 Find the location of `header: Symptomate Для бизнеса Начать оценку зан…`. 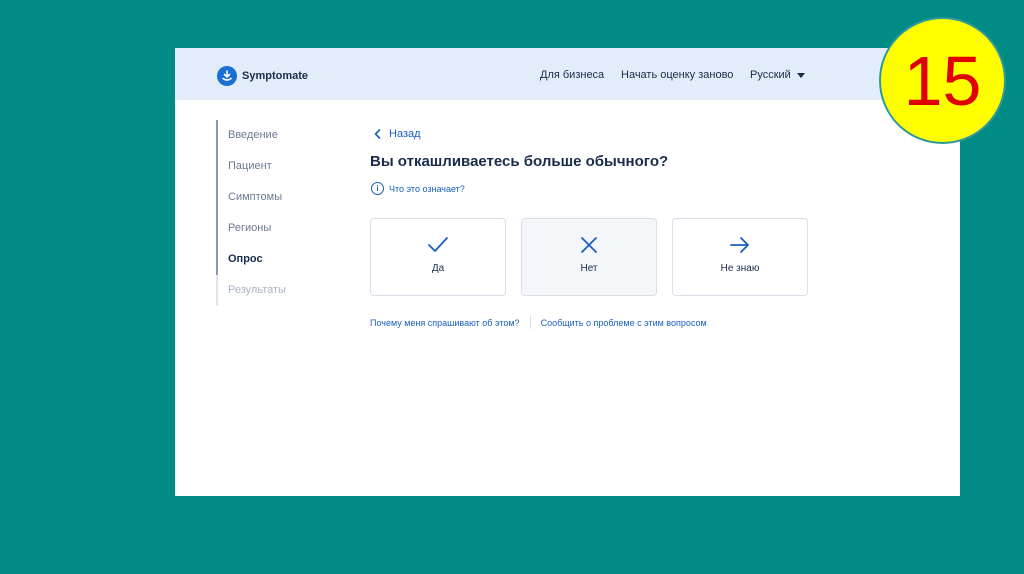

header: Symptomate Для бизнеса Начать оценку зан… is located at coordinates (567, 74).